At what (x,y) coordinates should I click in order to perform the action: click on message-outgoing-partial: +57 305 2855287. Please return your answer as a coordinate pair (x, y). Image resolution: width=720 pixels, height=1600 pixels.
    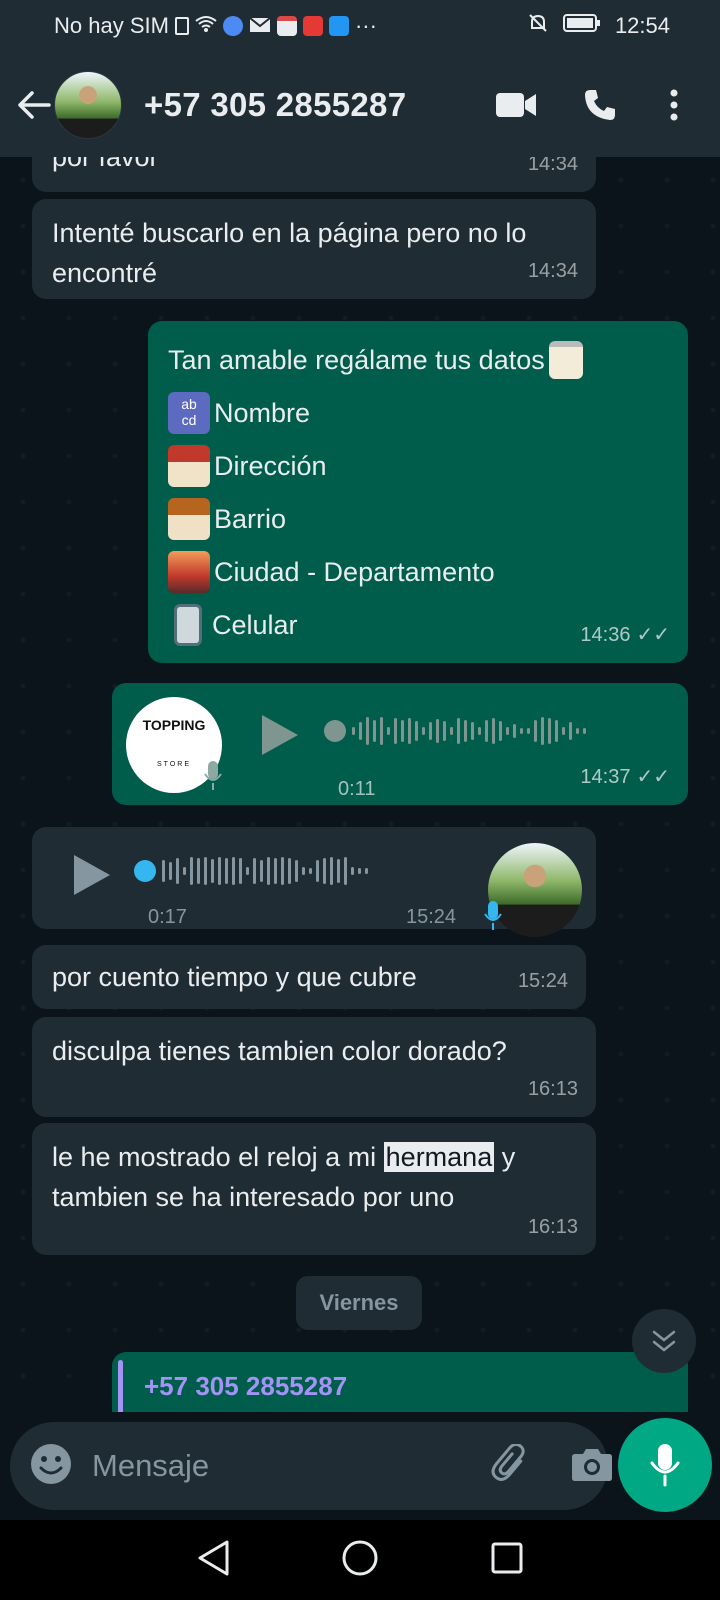
    Looking at the image, I should click on (400, 1382).